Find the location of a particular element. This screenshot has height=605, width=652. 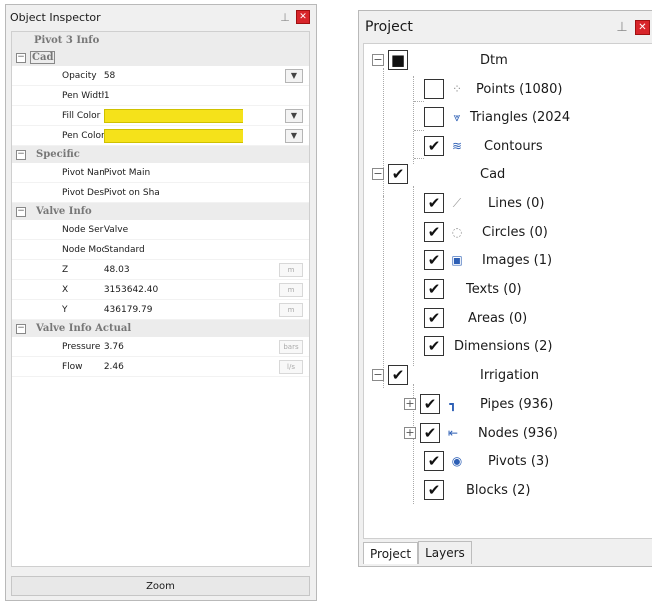

property-row-pivot-description: Pivot Description Pivot on Sha is located at coordinates (160, 193).